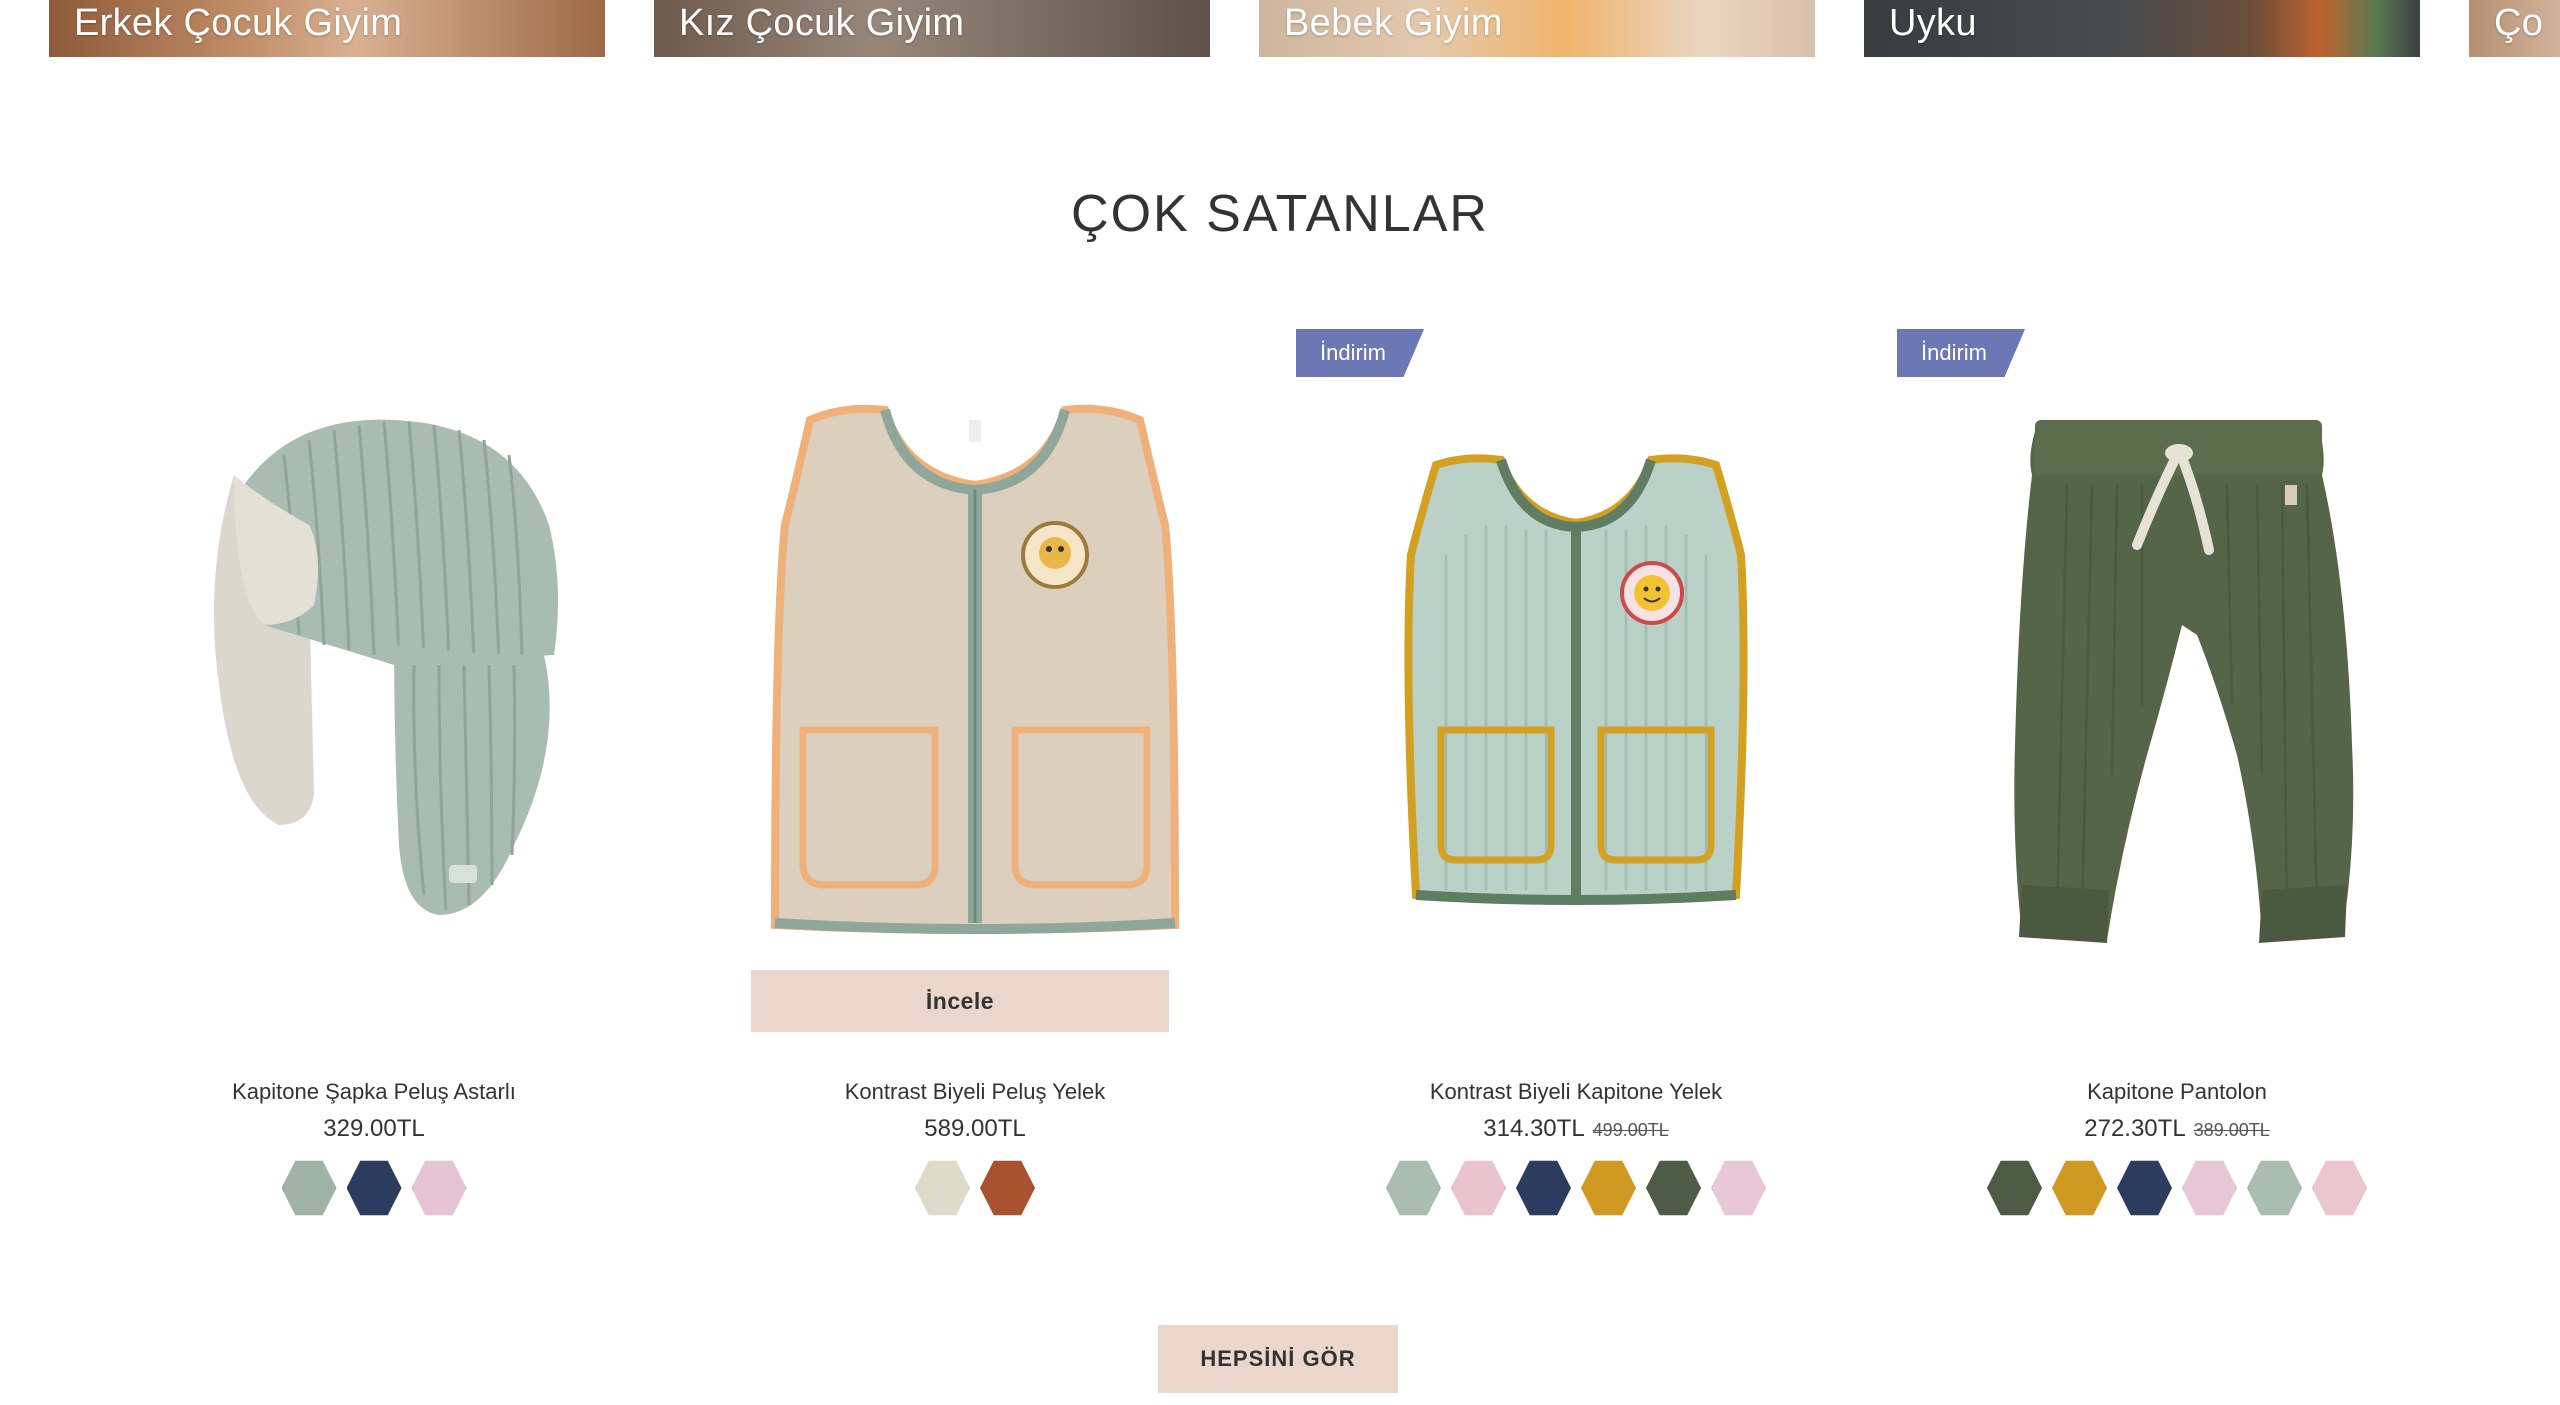 Image resolution: width=2560 pixels, height=1405 pixels. Describe the element at coordinates (822, 23) in the screenshot. I see `category-label: Kız Çocuk Giyim` at that location.